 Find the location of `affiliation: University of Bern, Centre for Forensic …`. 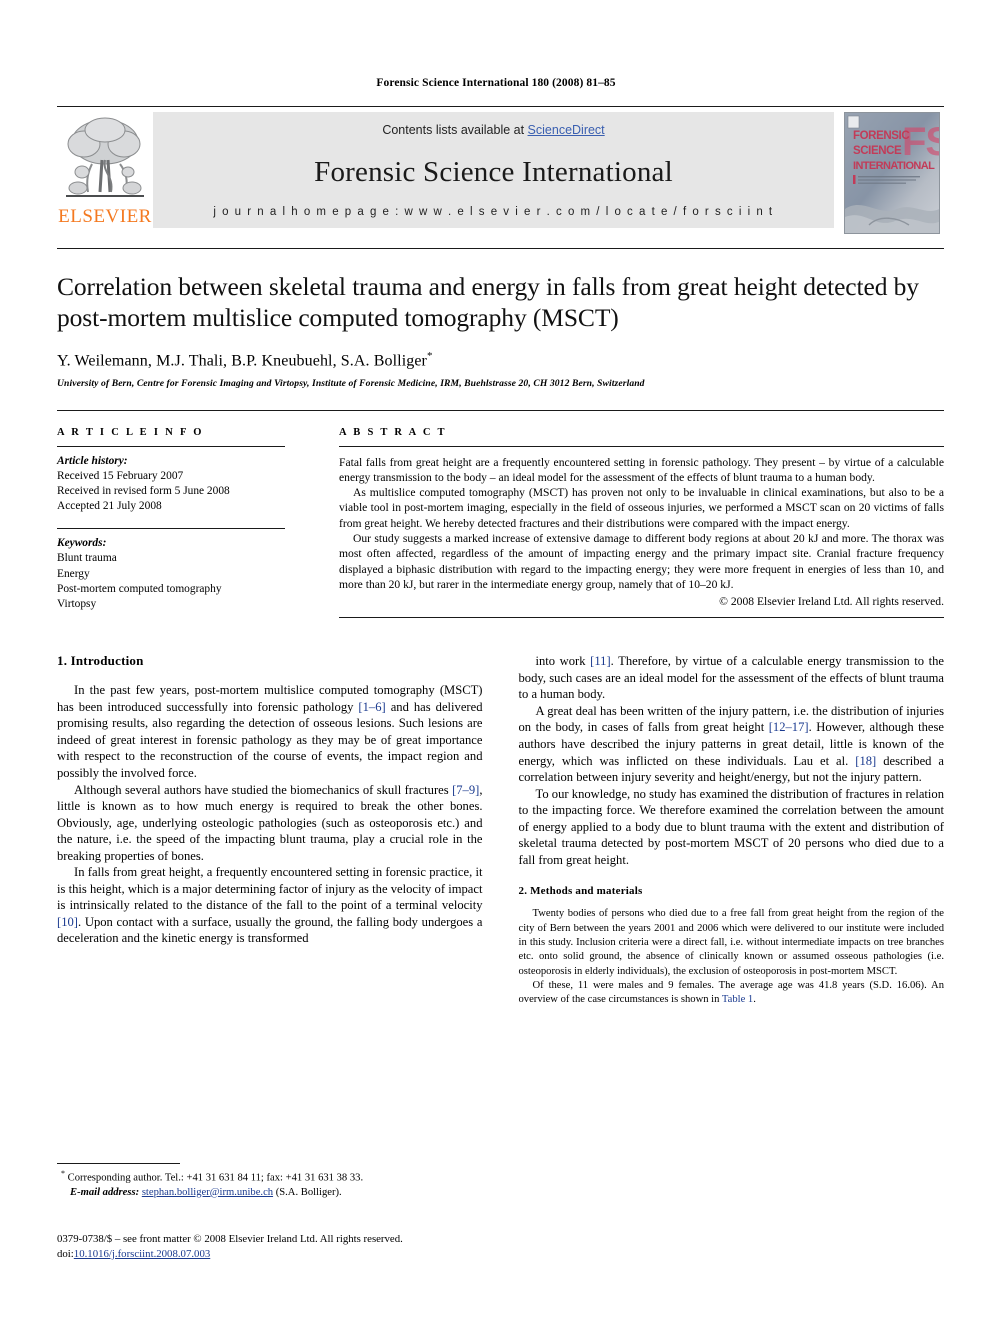

affiliation: University of Bern, Centre for Forensic … is located at coordinates (351, 383).